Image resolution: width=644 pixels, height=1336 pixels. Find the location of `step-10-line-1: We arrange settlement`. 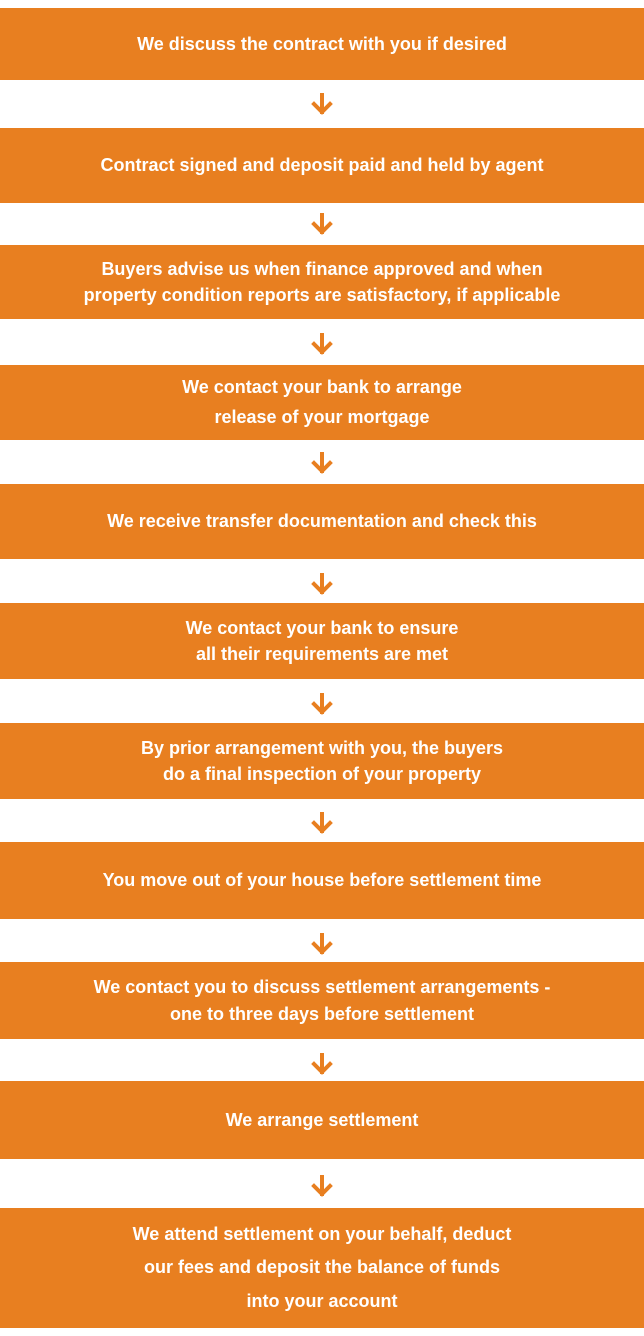

step-10-line-1: We arrange settlement is located at coordinates (322, 1119).